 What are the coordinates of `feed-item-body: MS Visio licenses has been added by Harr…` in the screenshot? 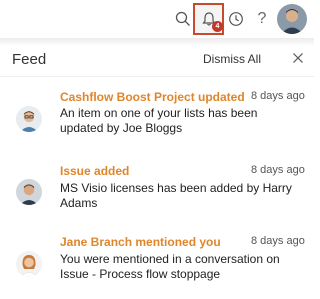 It's located at (176, 195).